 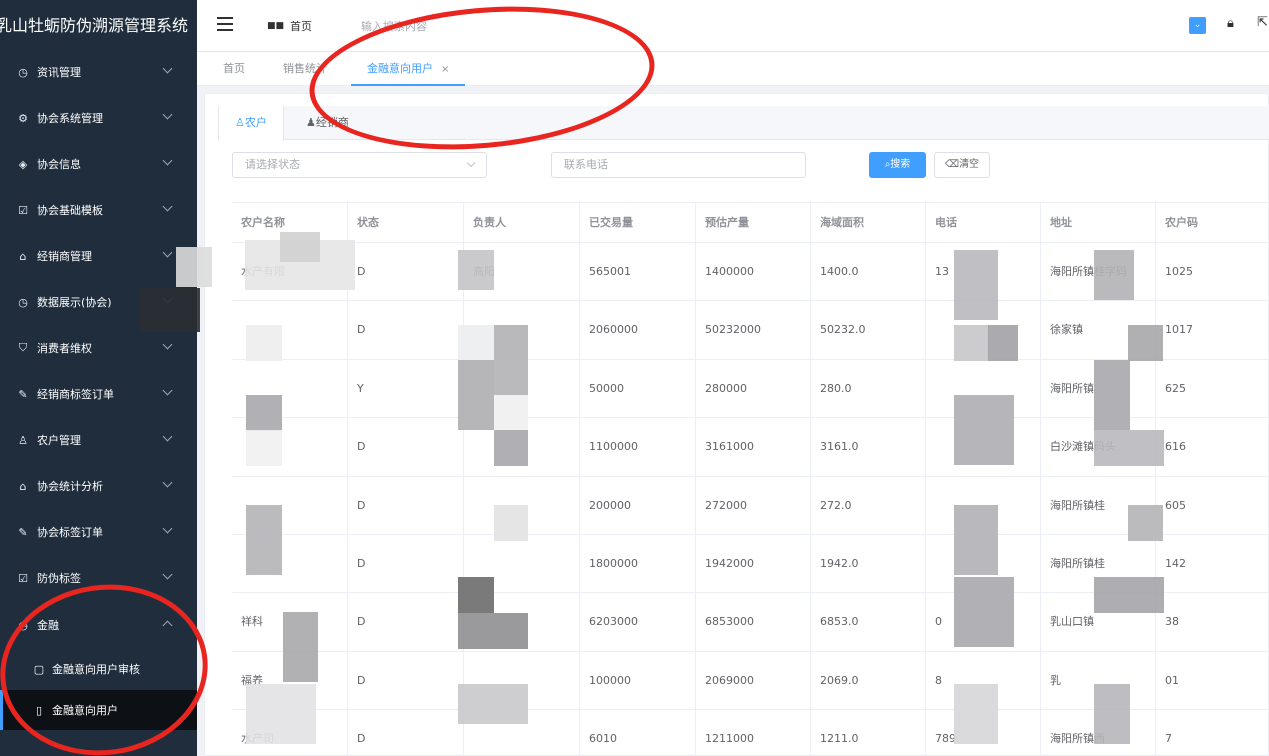 I want to click on table-cell: 1100000, so click(x=638, y=447).